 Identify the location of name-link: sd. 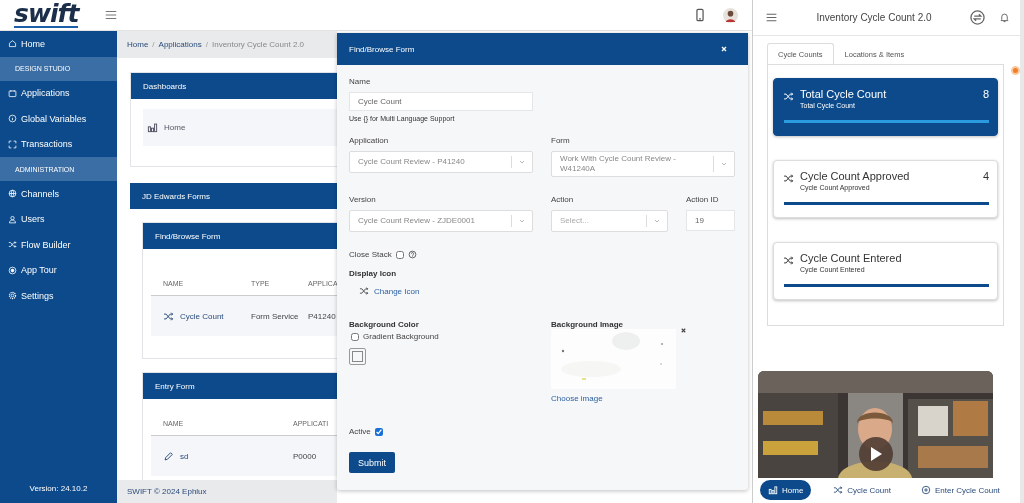
(184, 456).